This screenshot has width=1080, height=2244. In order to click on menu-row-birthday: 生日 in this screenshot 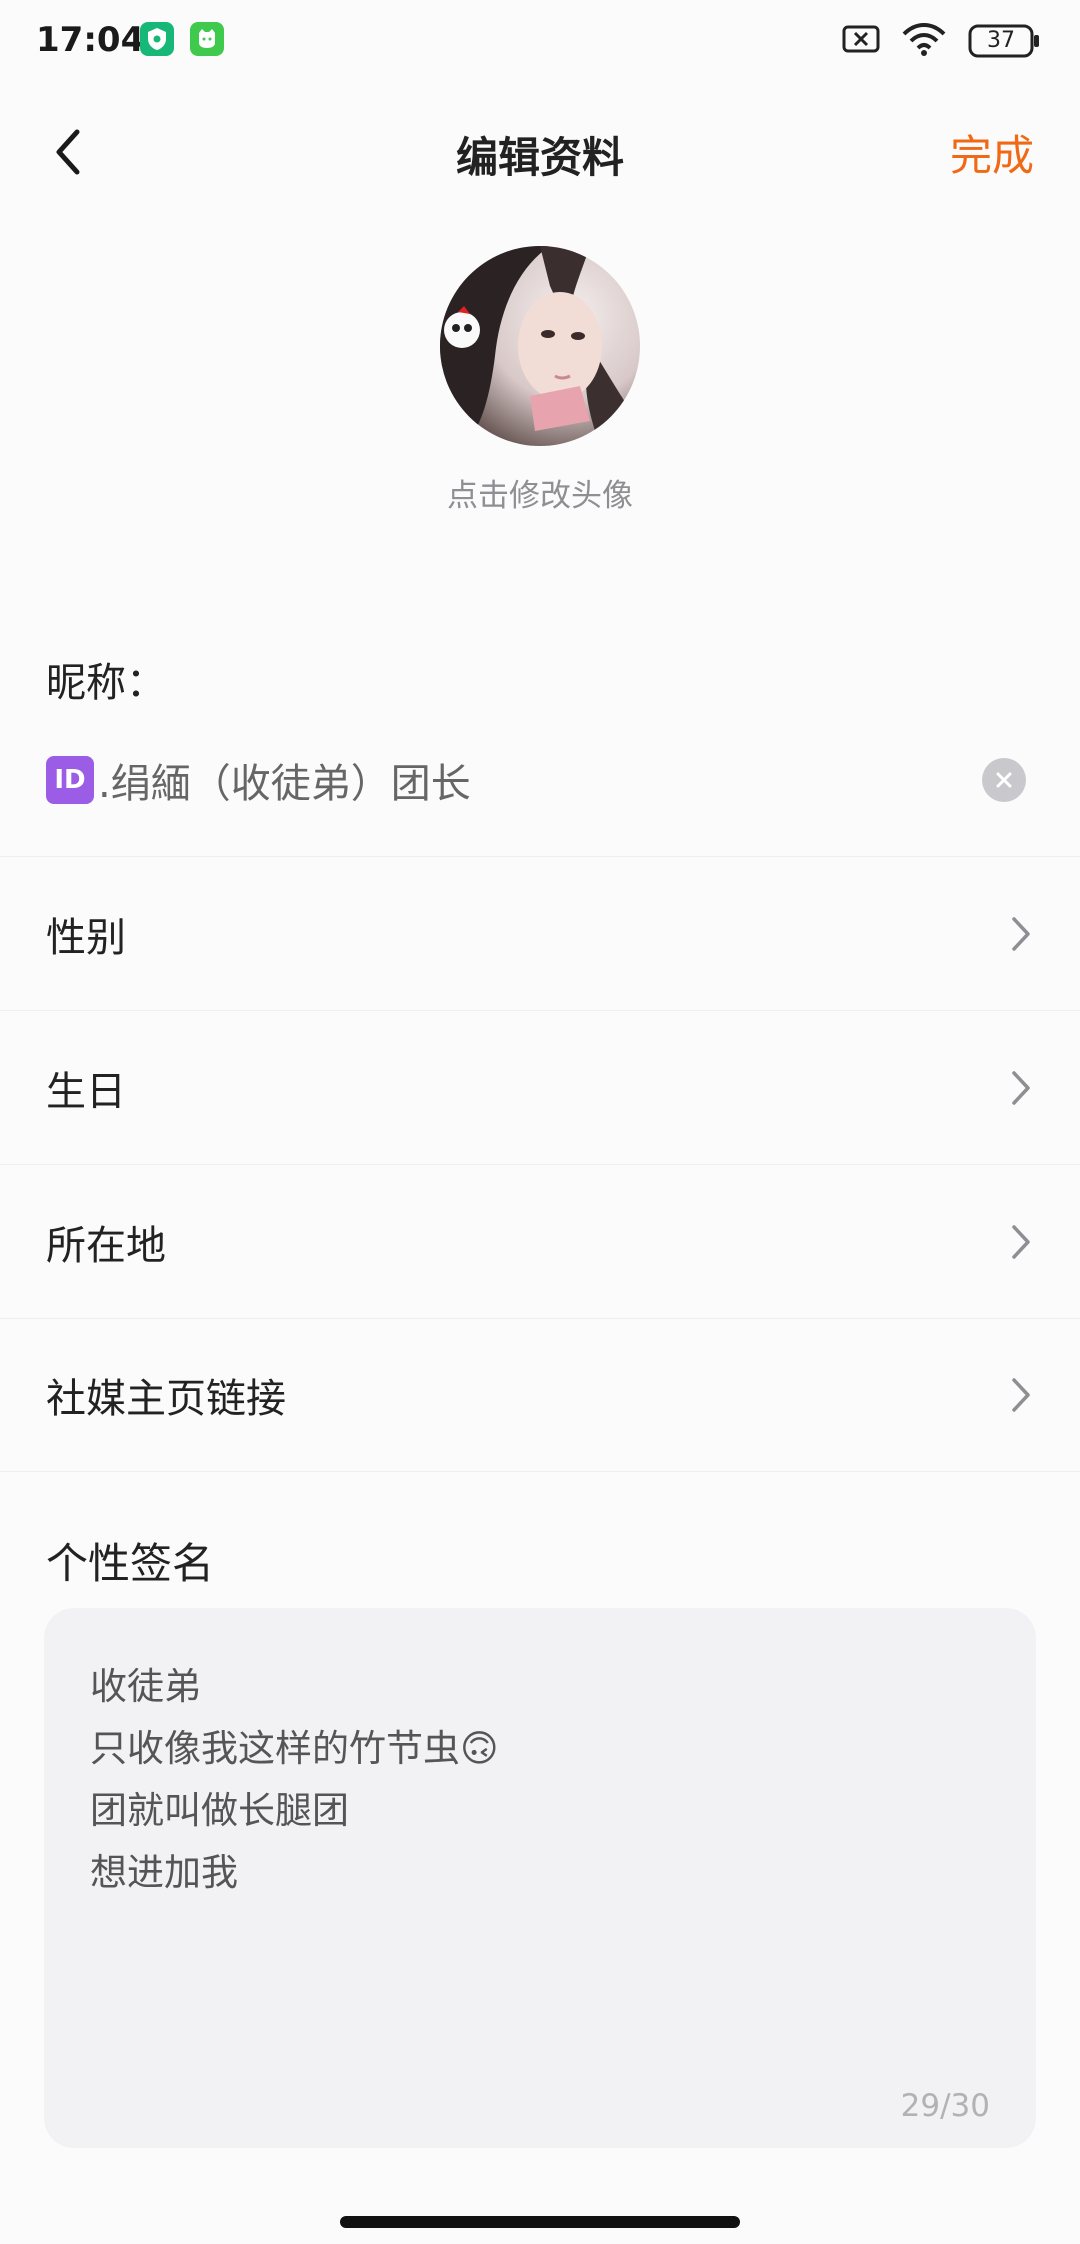, I will do `click(540, 1087)`.